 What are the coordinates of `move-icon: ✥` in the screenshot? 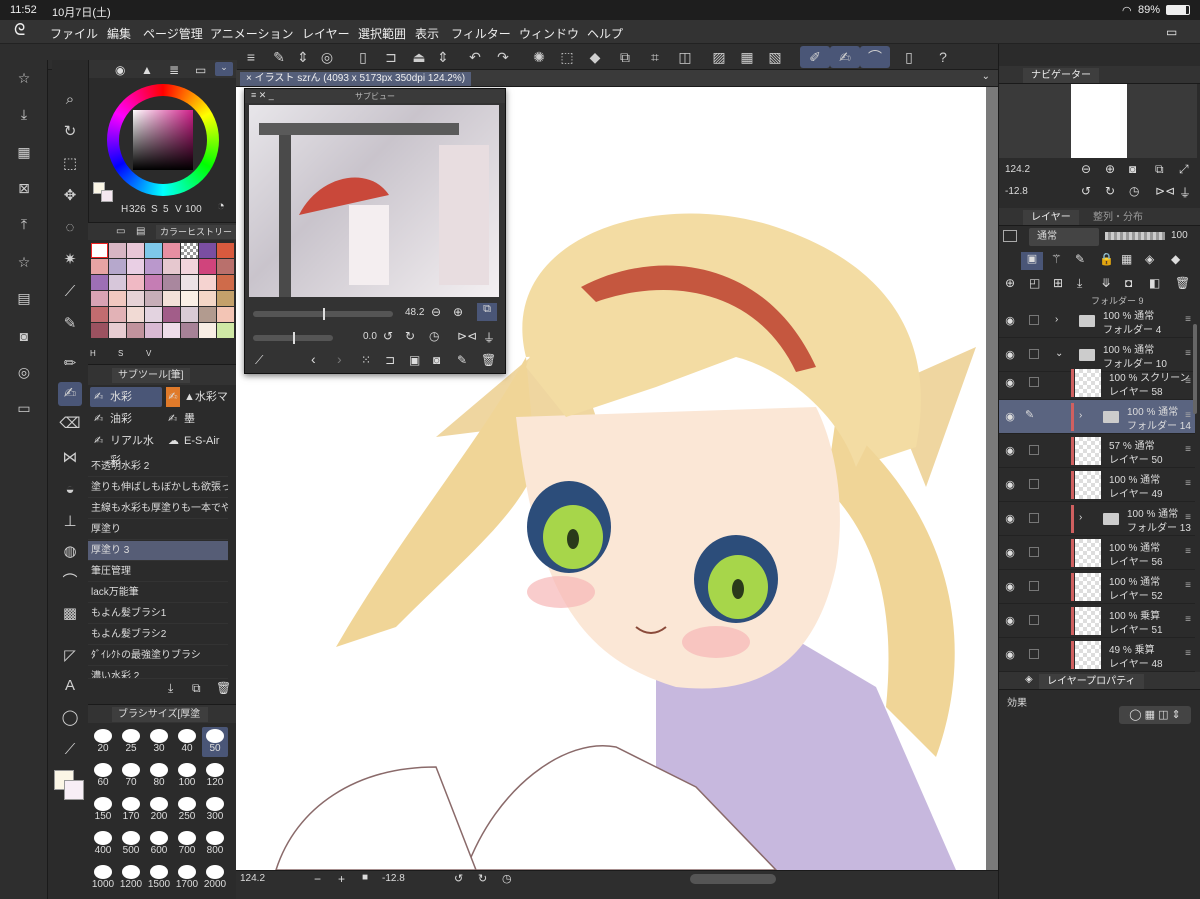 It's located at (70, 196).